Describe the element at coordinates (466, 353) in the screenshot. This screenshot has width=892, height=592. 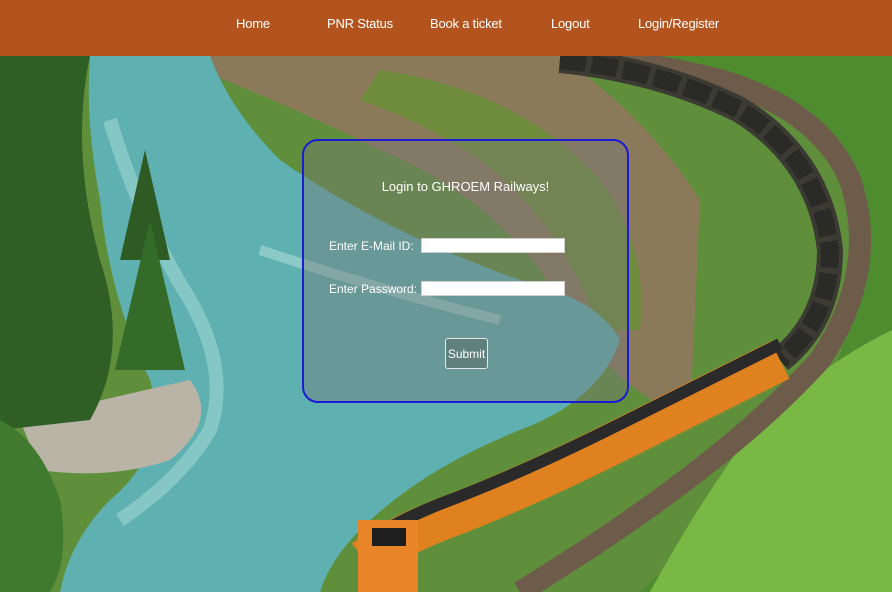
I see `submit-button: Submit` at that location.